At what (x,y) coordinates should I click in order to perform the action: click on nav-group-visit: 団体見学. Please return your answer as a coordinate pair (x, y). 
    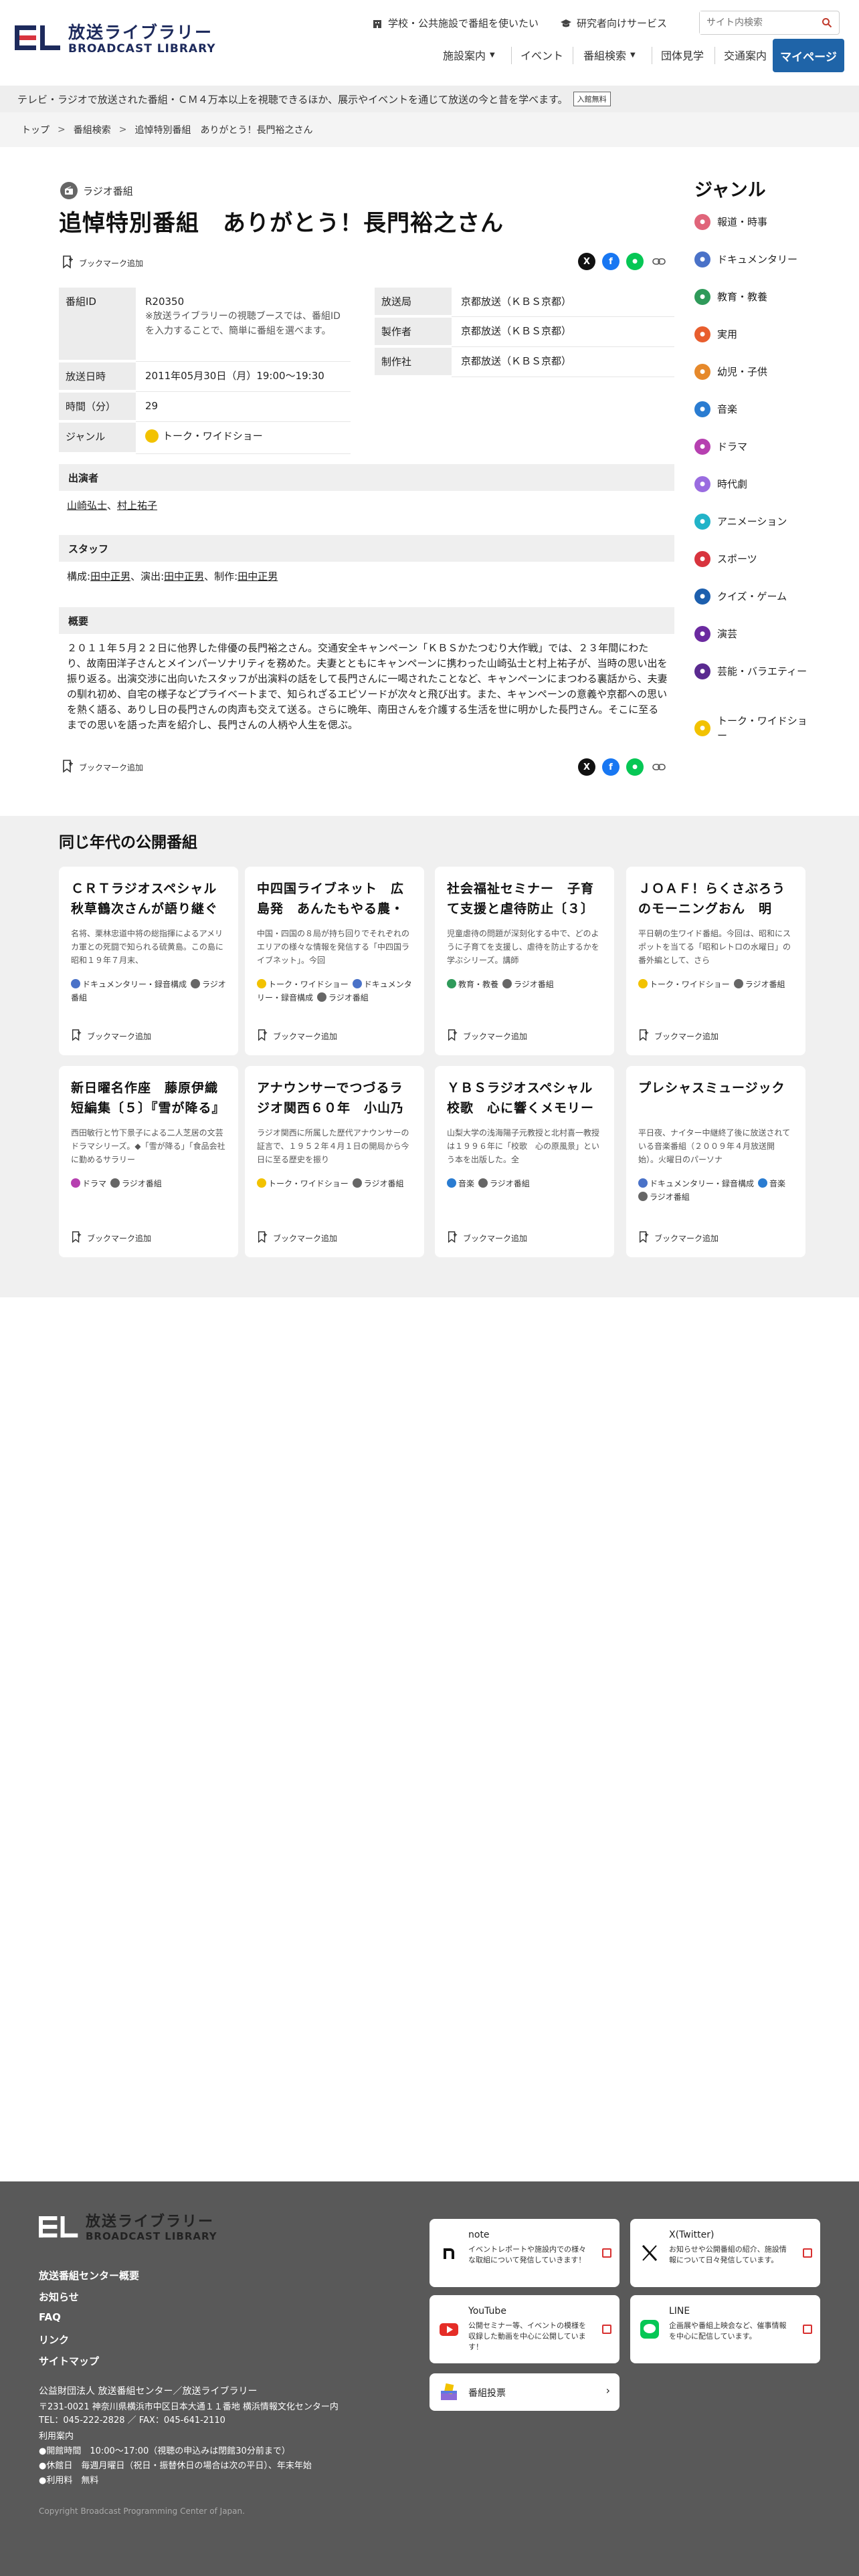
    Looking at the image, I should click on (682, 55).